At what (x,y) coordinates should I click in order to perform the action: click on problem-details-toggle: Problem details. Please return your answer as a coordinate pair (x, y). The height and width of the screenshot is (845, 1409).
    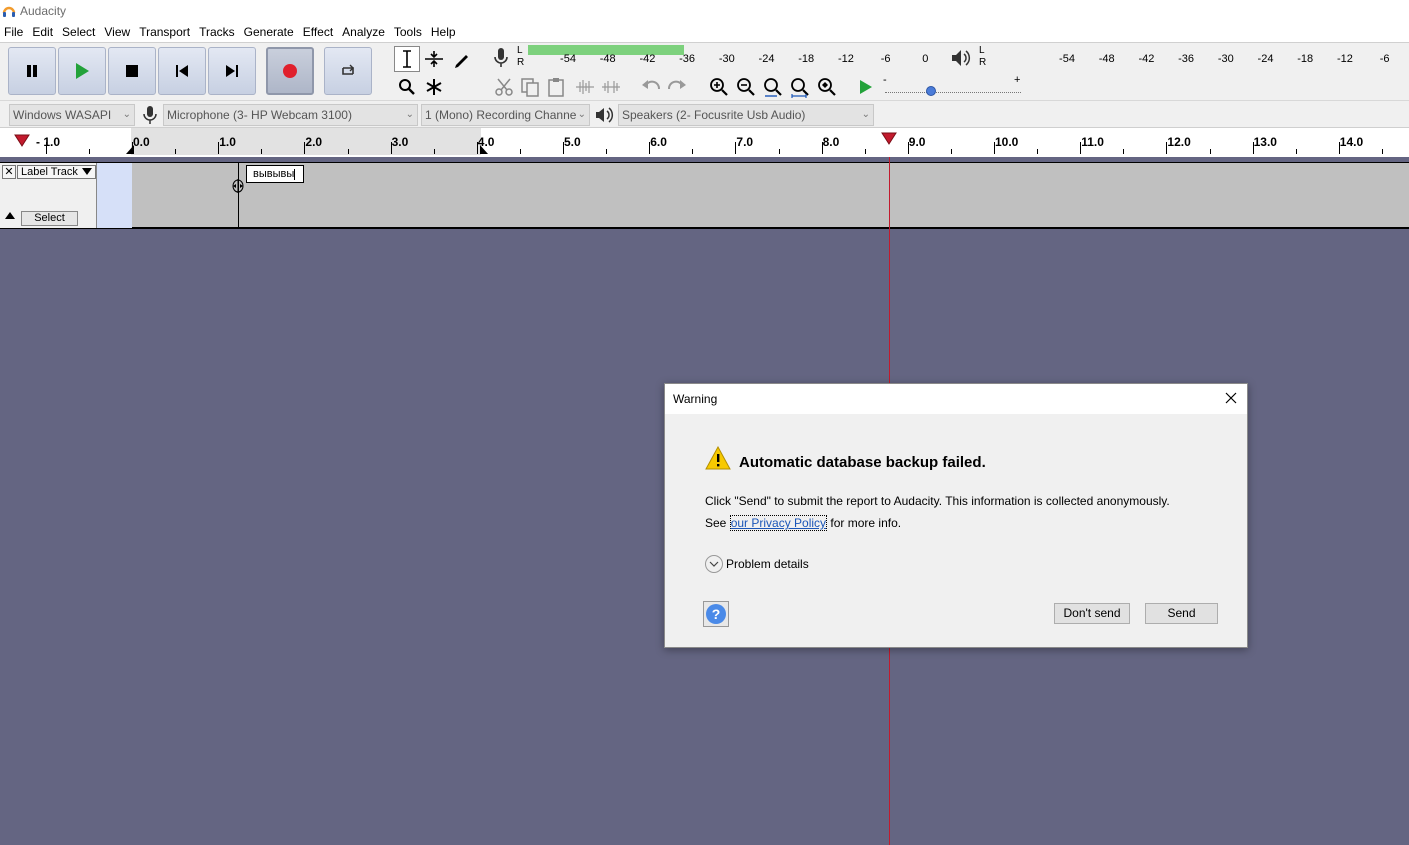
    Looking at the image, I should click on (757, 564).